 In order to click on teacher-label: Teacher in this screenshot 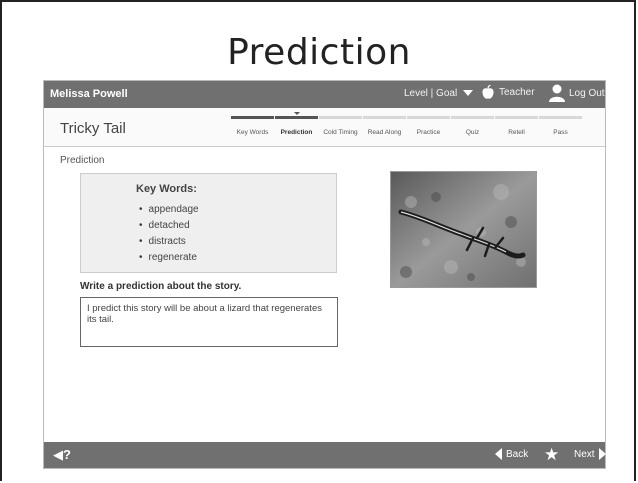, I will do `click(517, 92)`.